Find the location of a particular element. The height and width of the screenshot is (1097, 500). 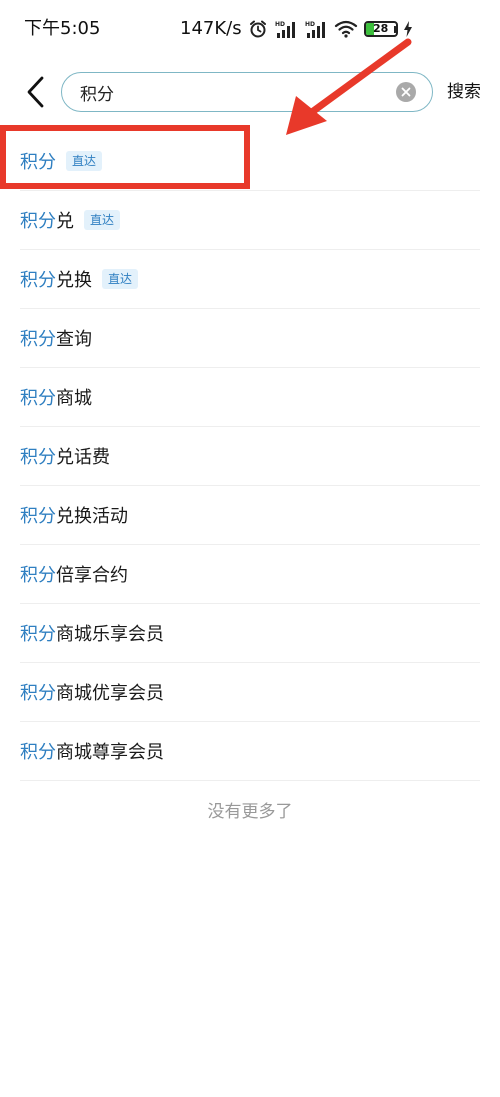

suggestion-rest-text: 商城尊享会员 is located at coordinates (110, 752).